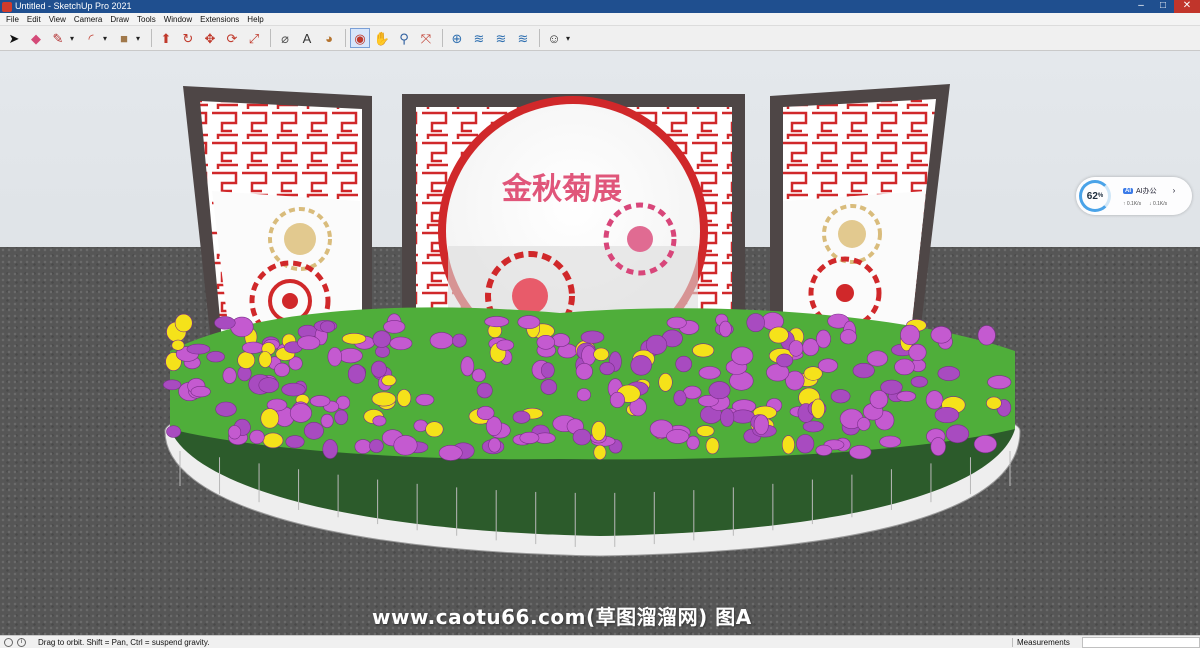 This screenshot has width=1200, height=648. Describe the element at coordinates (1158, 203) in the screenshot. I see `download-speed: ↓ 0.1K/s` at that location.